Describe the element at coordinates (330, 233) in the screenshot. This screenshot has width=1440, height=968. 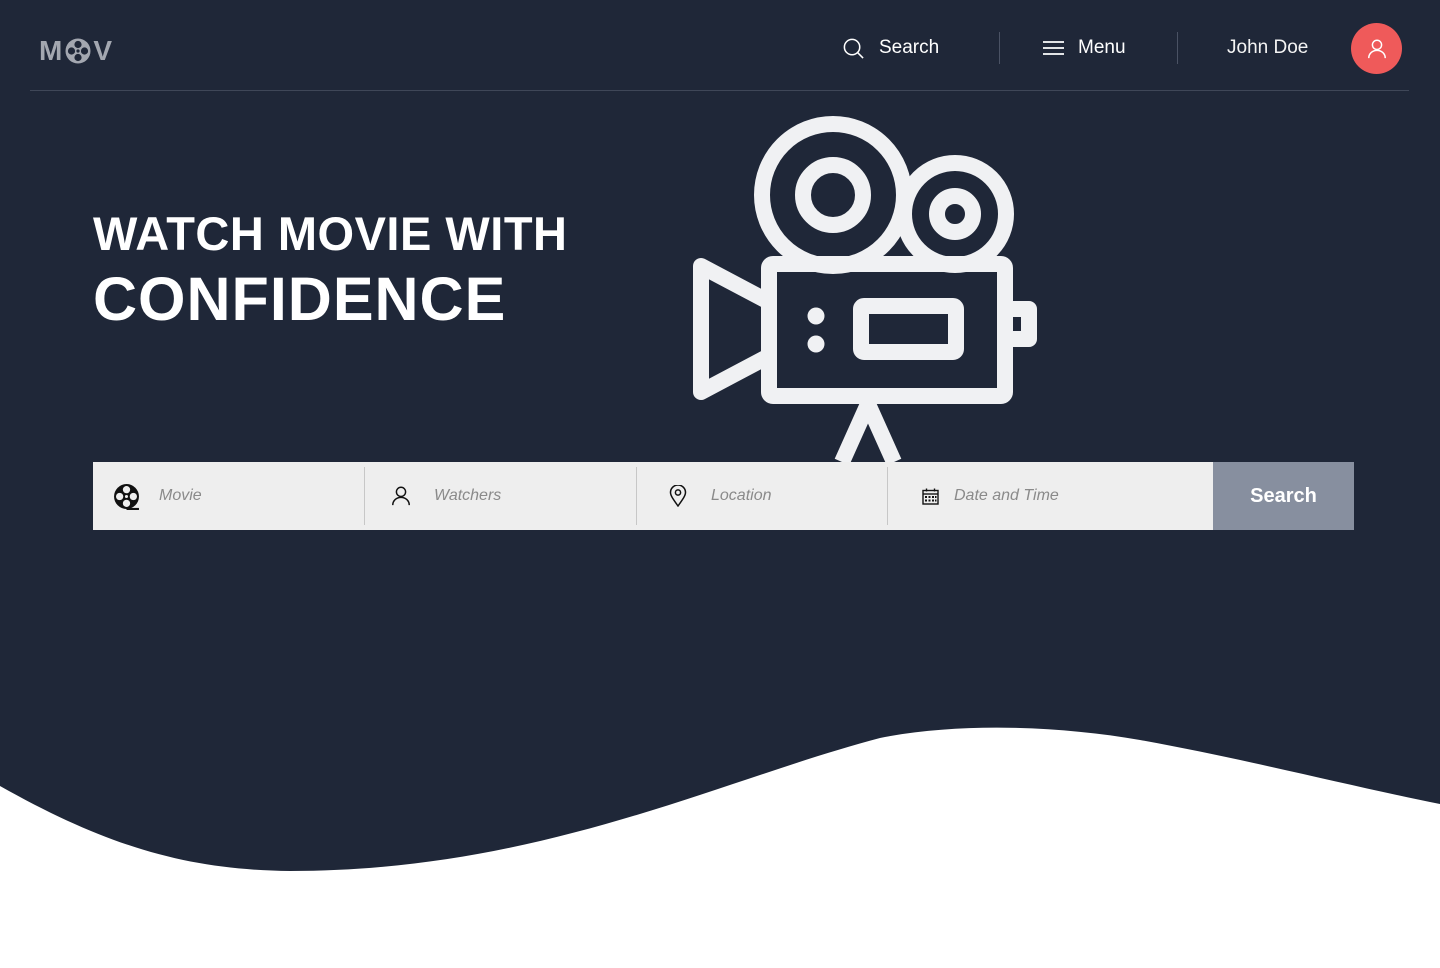
I see `hero-title-line1: WATCH MOVIE WITH` at that location.